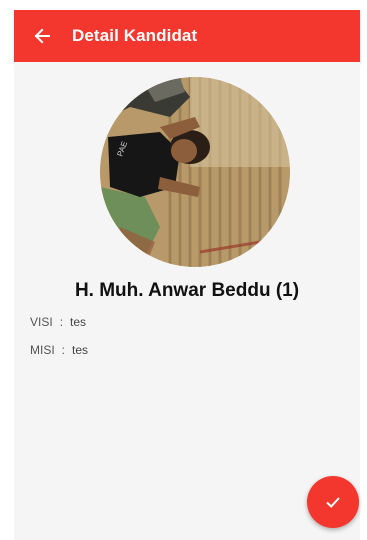 The width and height of the screenshot is (367, 540). What do you see at coordinates (80, 350) in the screenshot?
I see `misi-value: tes` at bounding box center [80, 350].